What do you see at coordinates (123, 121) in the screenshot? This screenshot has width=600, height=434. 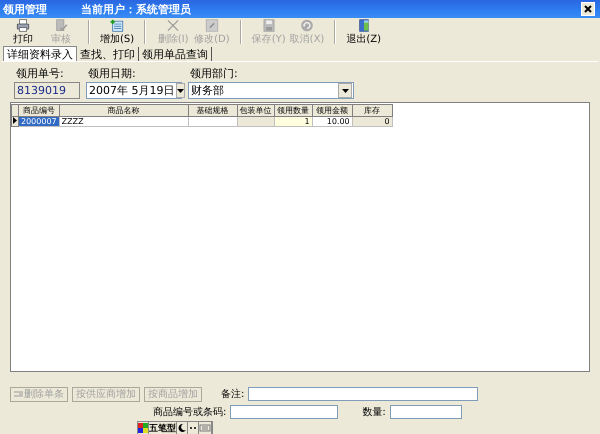 I see `table-cell: ZZZZ` at bounding box center [123, 121].